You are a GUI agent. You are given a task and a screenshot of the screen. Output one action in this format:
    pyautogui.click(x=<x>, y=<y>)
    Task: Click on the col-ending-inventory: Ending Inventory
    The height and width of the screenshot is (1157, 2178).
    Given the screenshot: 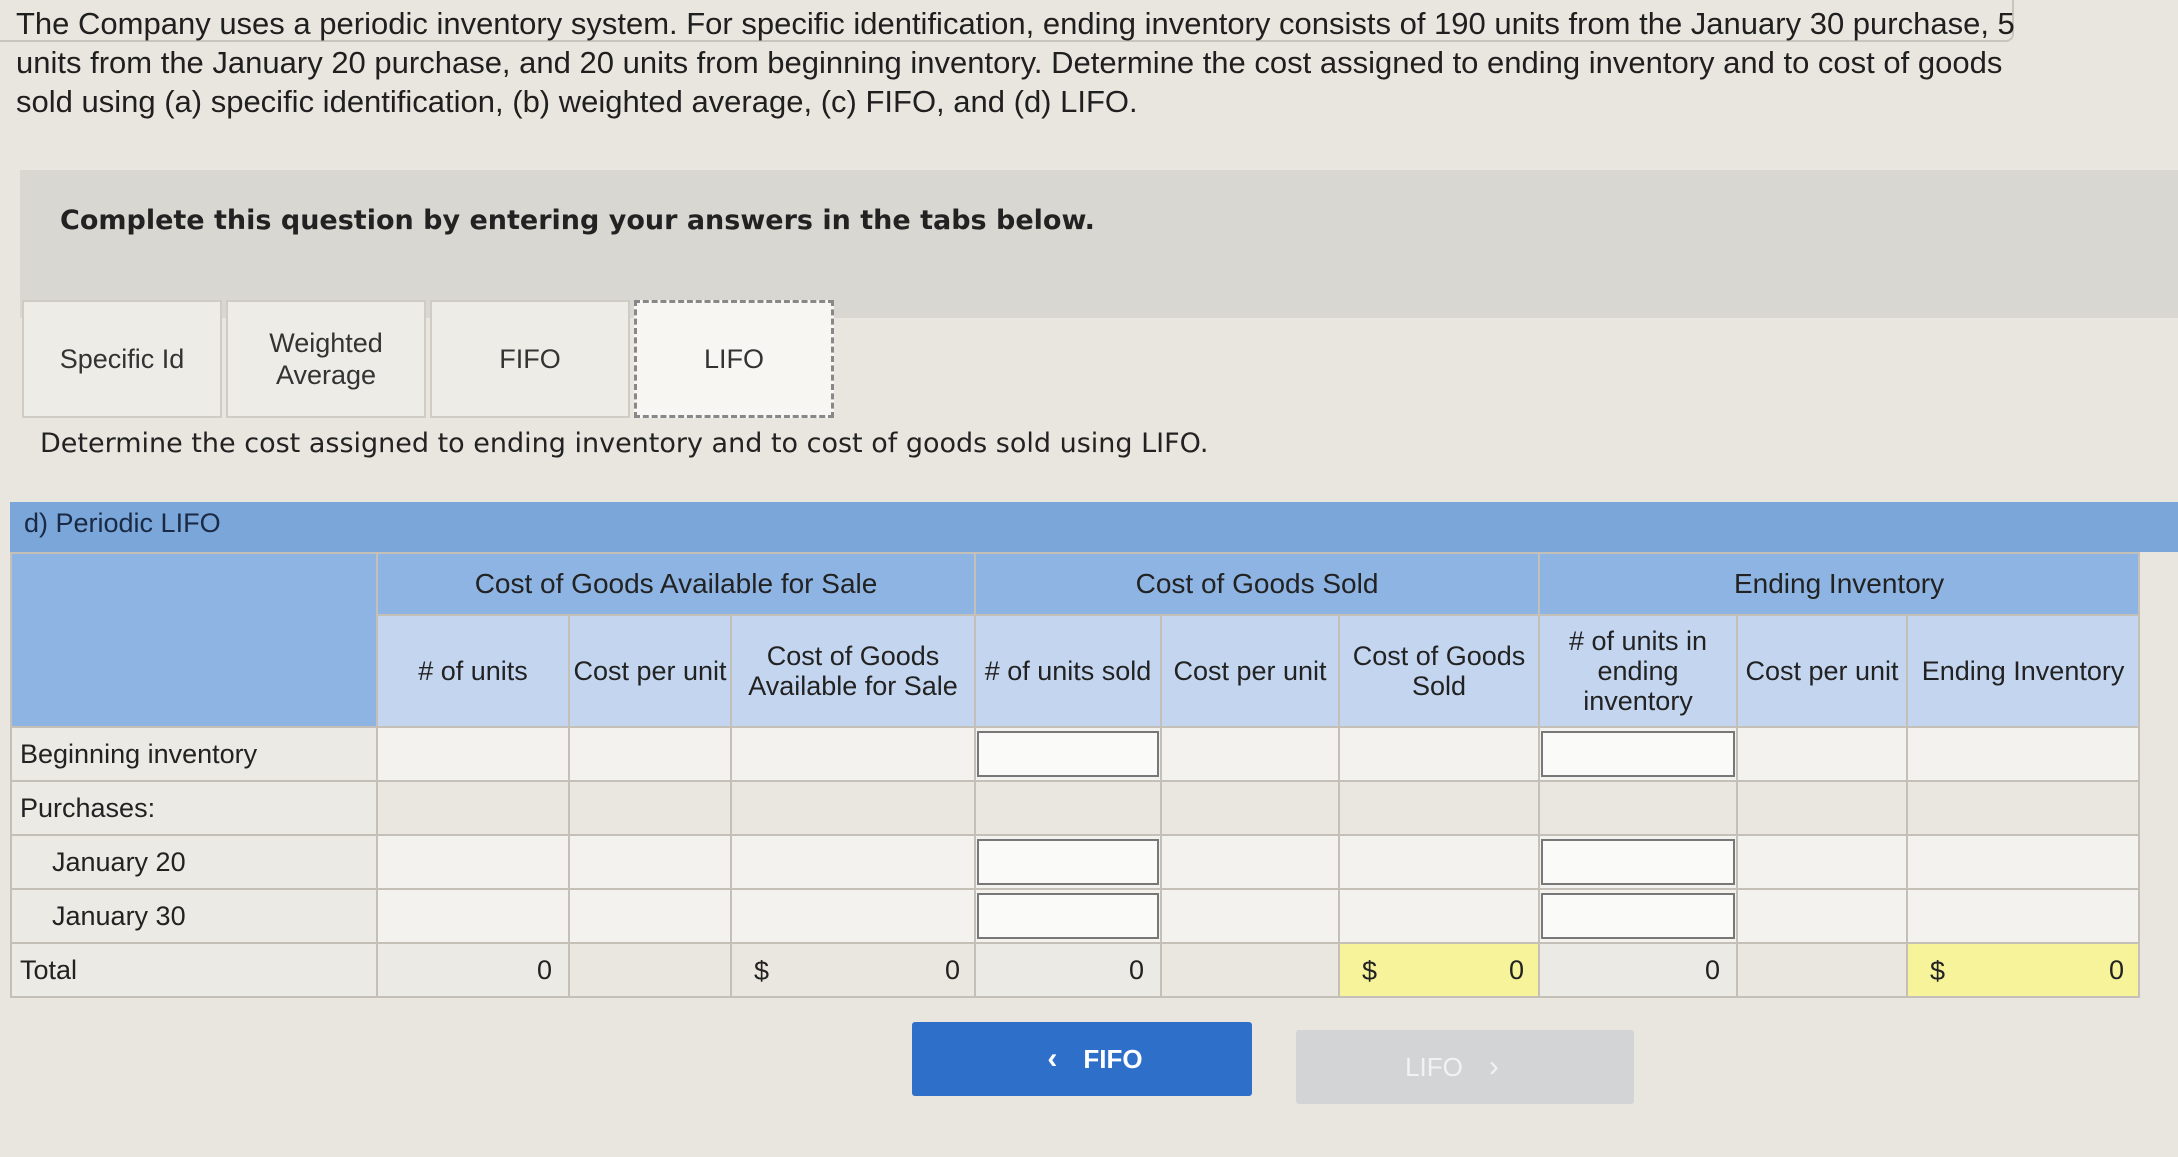 What is the action you would take?
    pyautogui.click(x=2023, y=671)
    